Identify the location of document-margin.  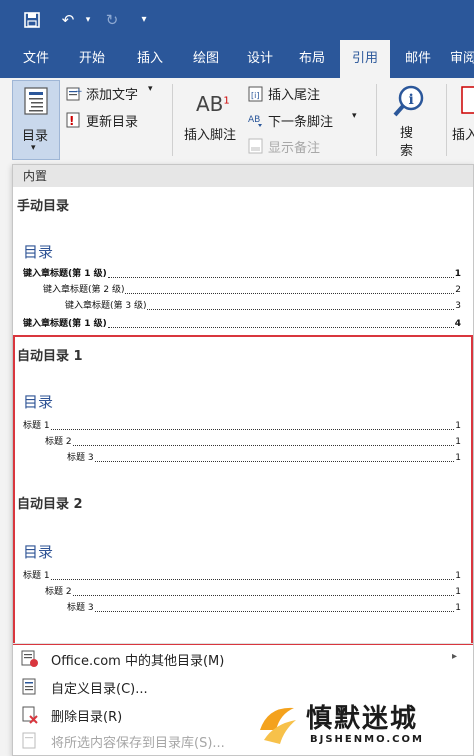
(6, 460).